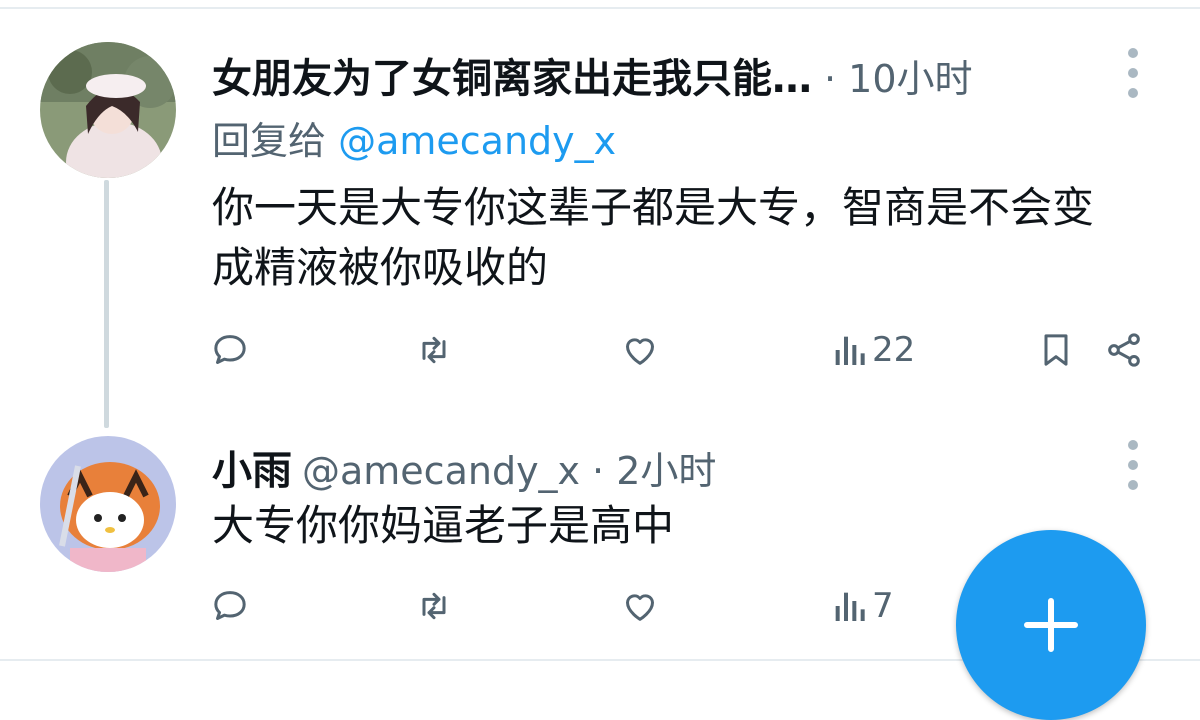 The image size is (1200, 720). I want to click on tweet2-display-name: 小雨, so click(252, 467).